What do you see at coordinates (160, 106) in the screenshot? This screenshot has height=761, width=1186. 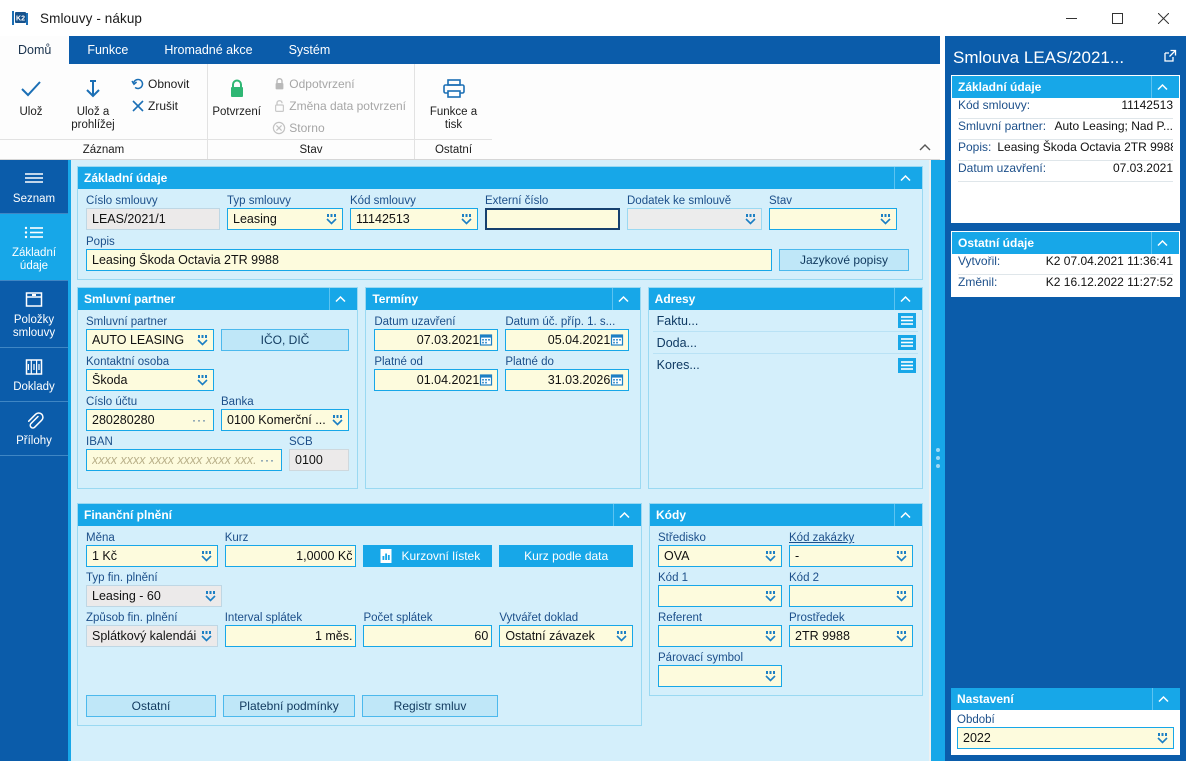 I see `cancel-button: Zrušit` at bounding box center [160, 106].